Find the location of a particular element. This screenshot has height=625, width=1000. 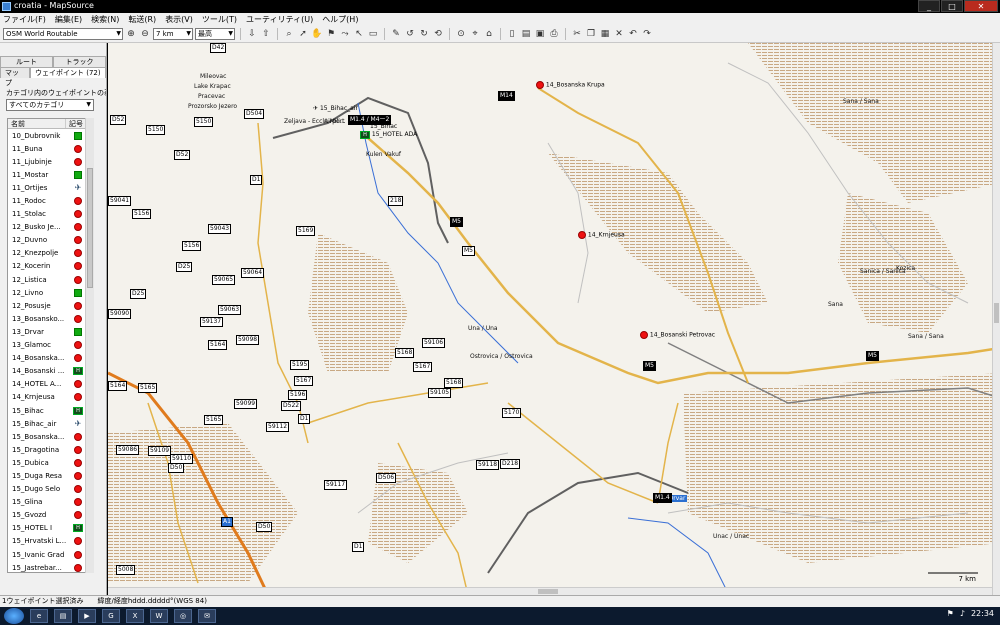

column-name: 名前 is located at coordinates (37, 123).